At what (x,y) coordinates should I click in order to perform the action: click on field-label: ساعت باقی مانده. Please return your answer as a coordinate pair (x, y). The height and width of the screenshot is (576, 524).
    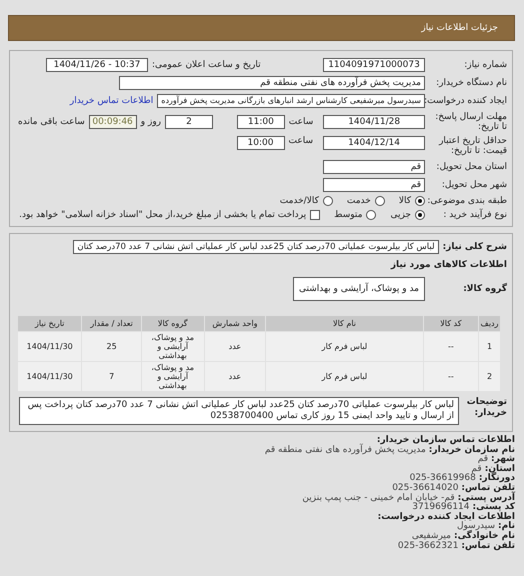
    Looking at the image, I should click on (51, 122).